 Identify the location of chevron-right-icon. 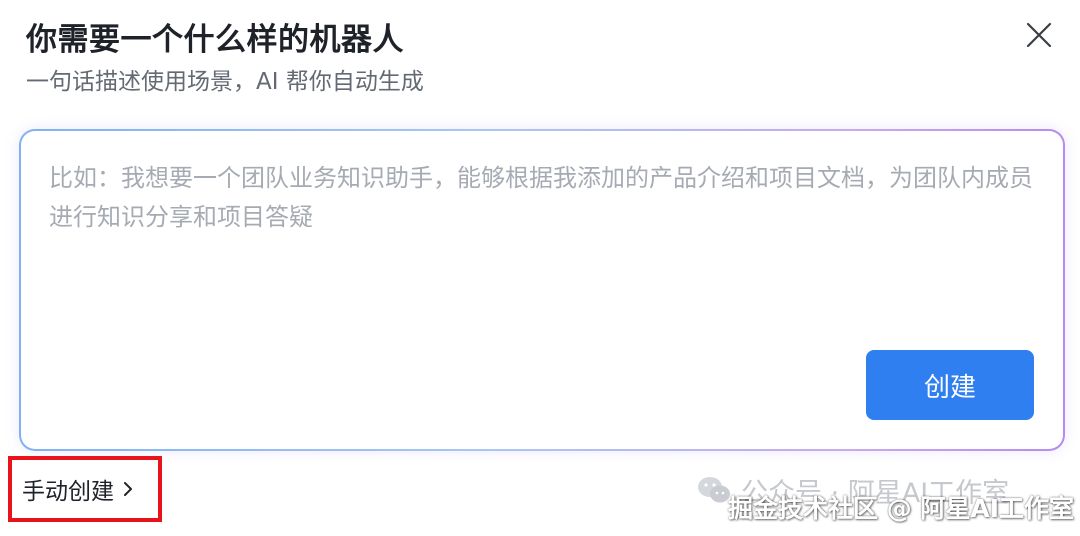
(128, 489).